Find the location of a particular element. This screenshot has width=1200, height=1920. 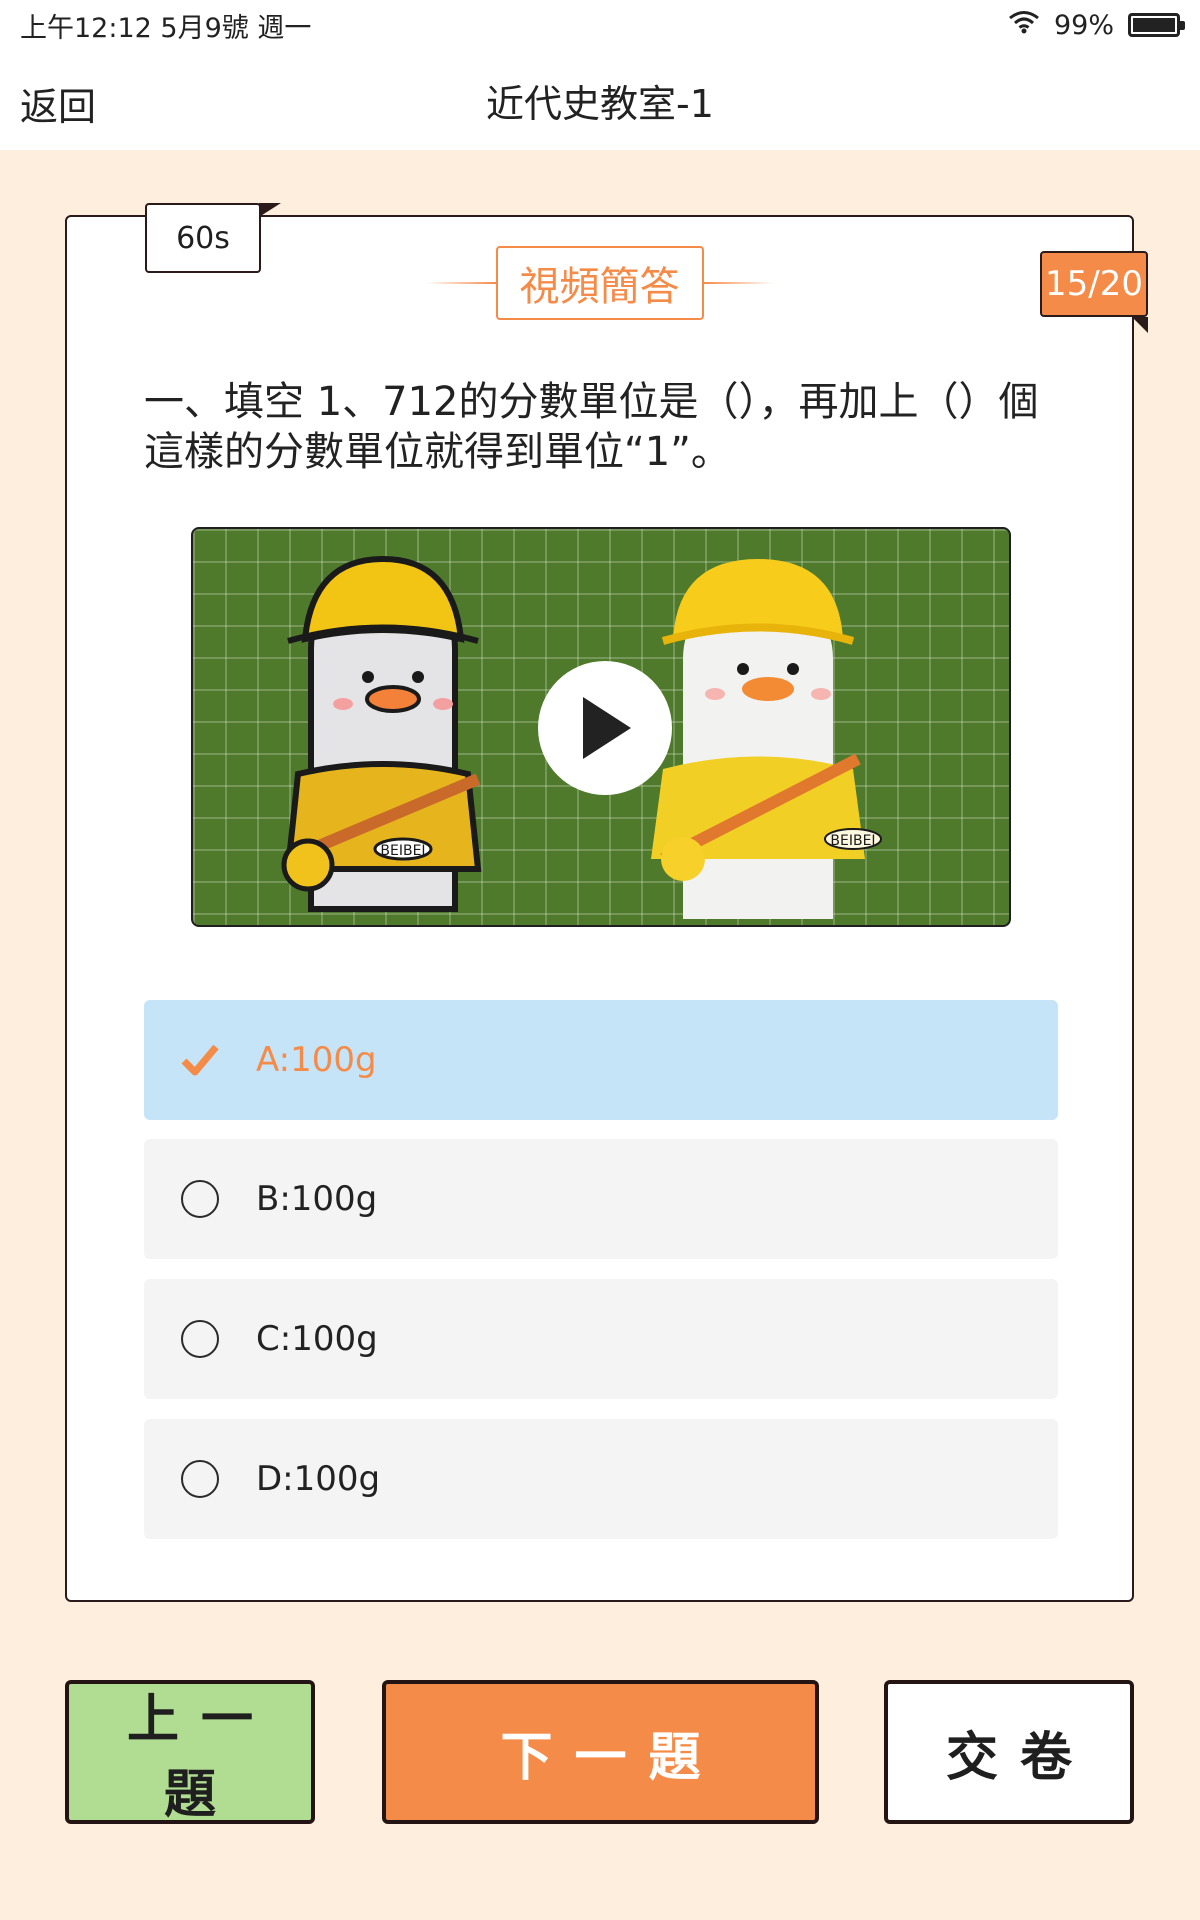

next-question-button: 下一題 is located at coordinates (600, 1752).